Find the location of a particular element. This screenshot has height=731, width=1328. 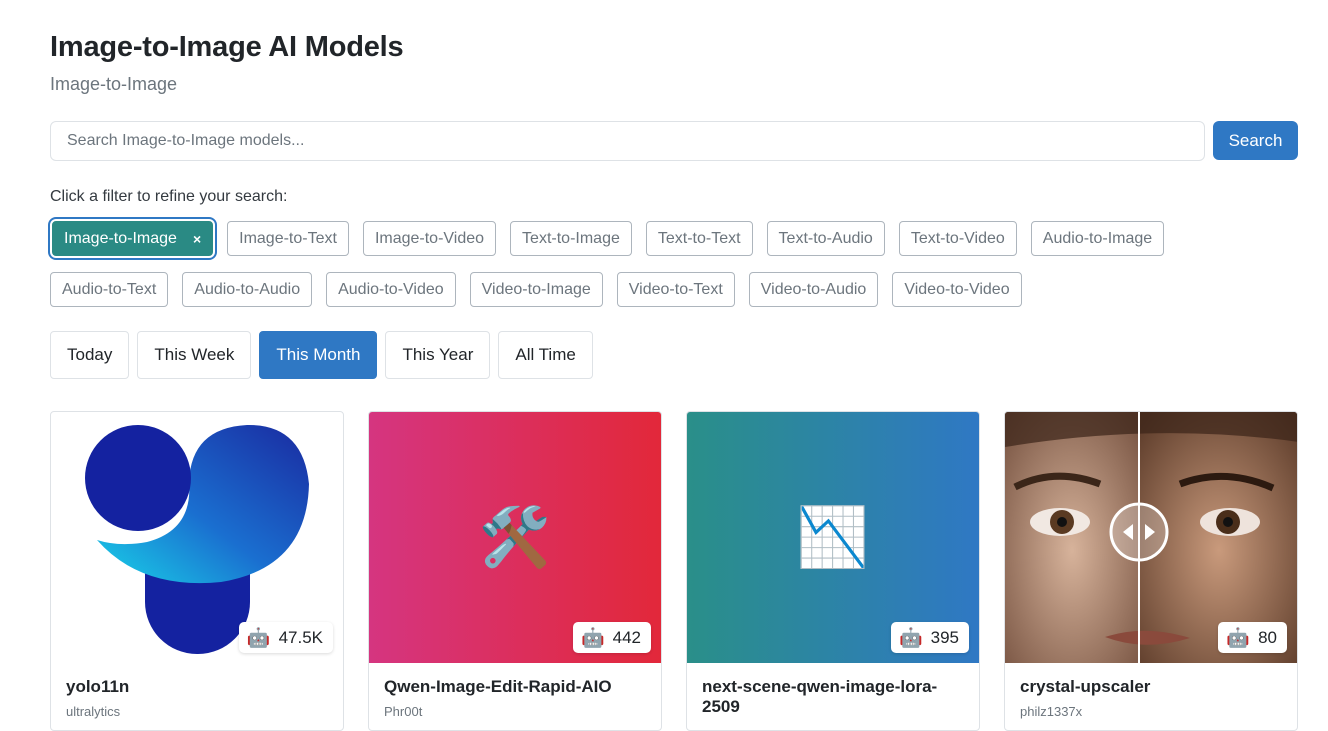

filter-chip: Text-to-Image is located at coordinates (571, 238).